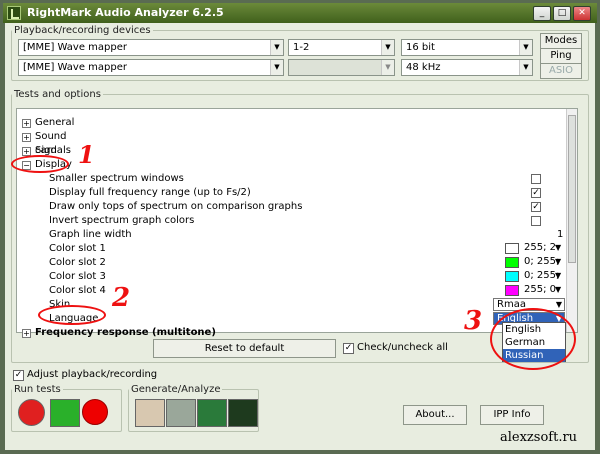  Describe the element at coordinates (533, 339) in the screenshot. I see `annotation-circle-dropdown` at that location.